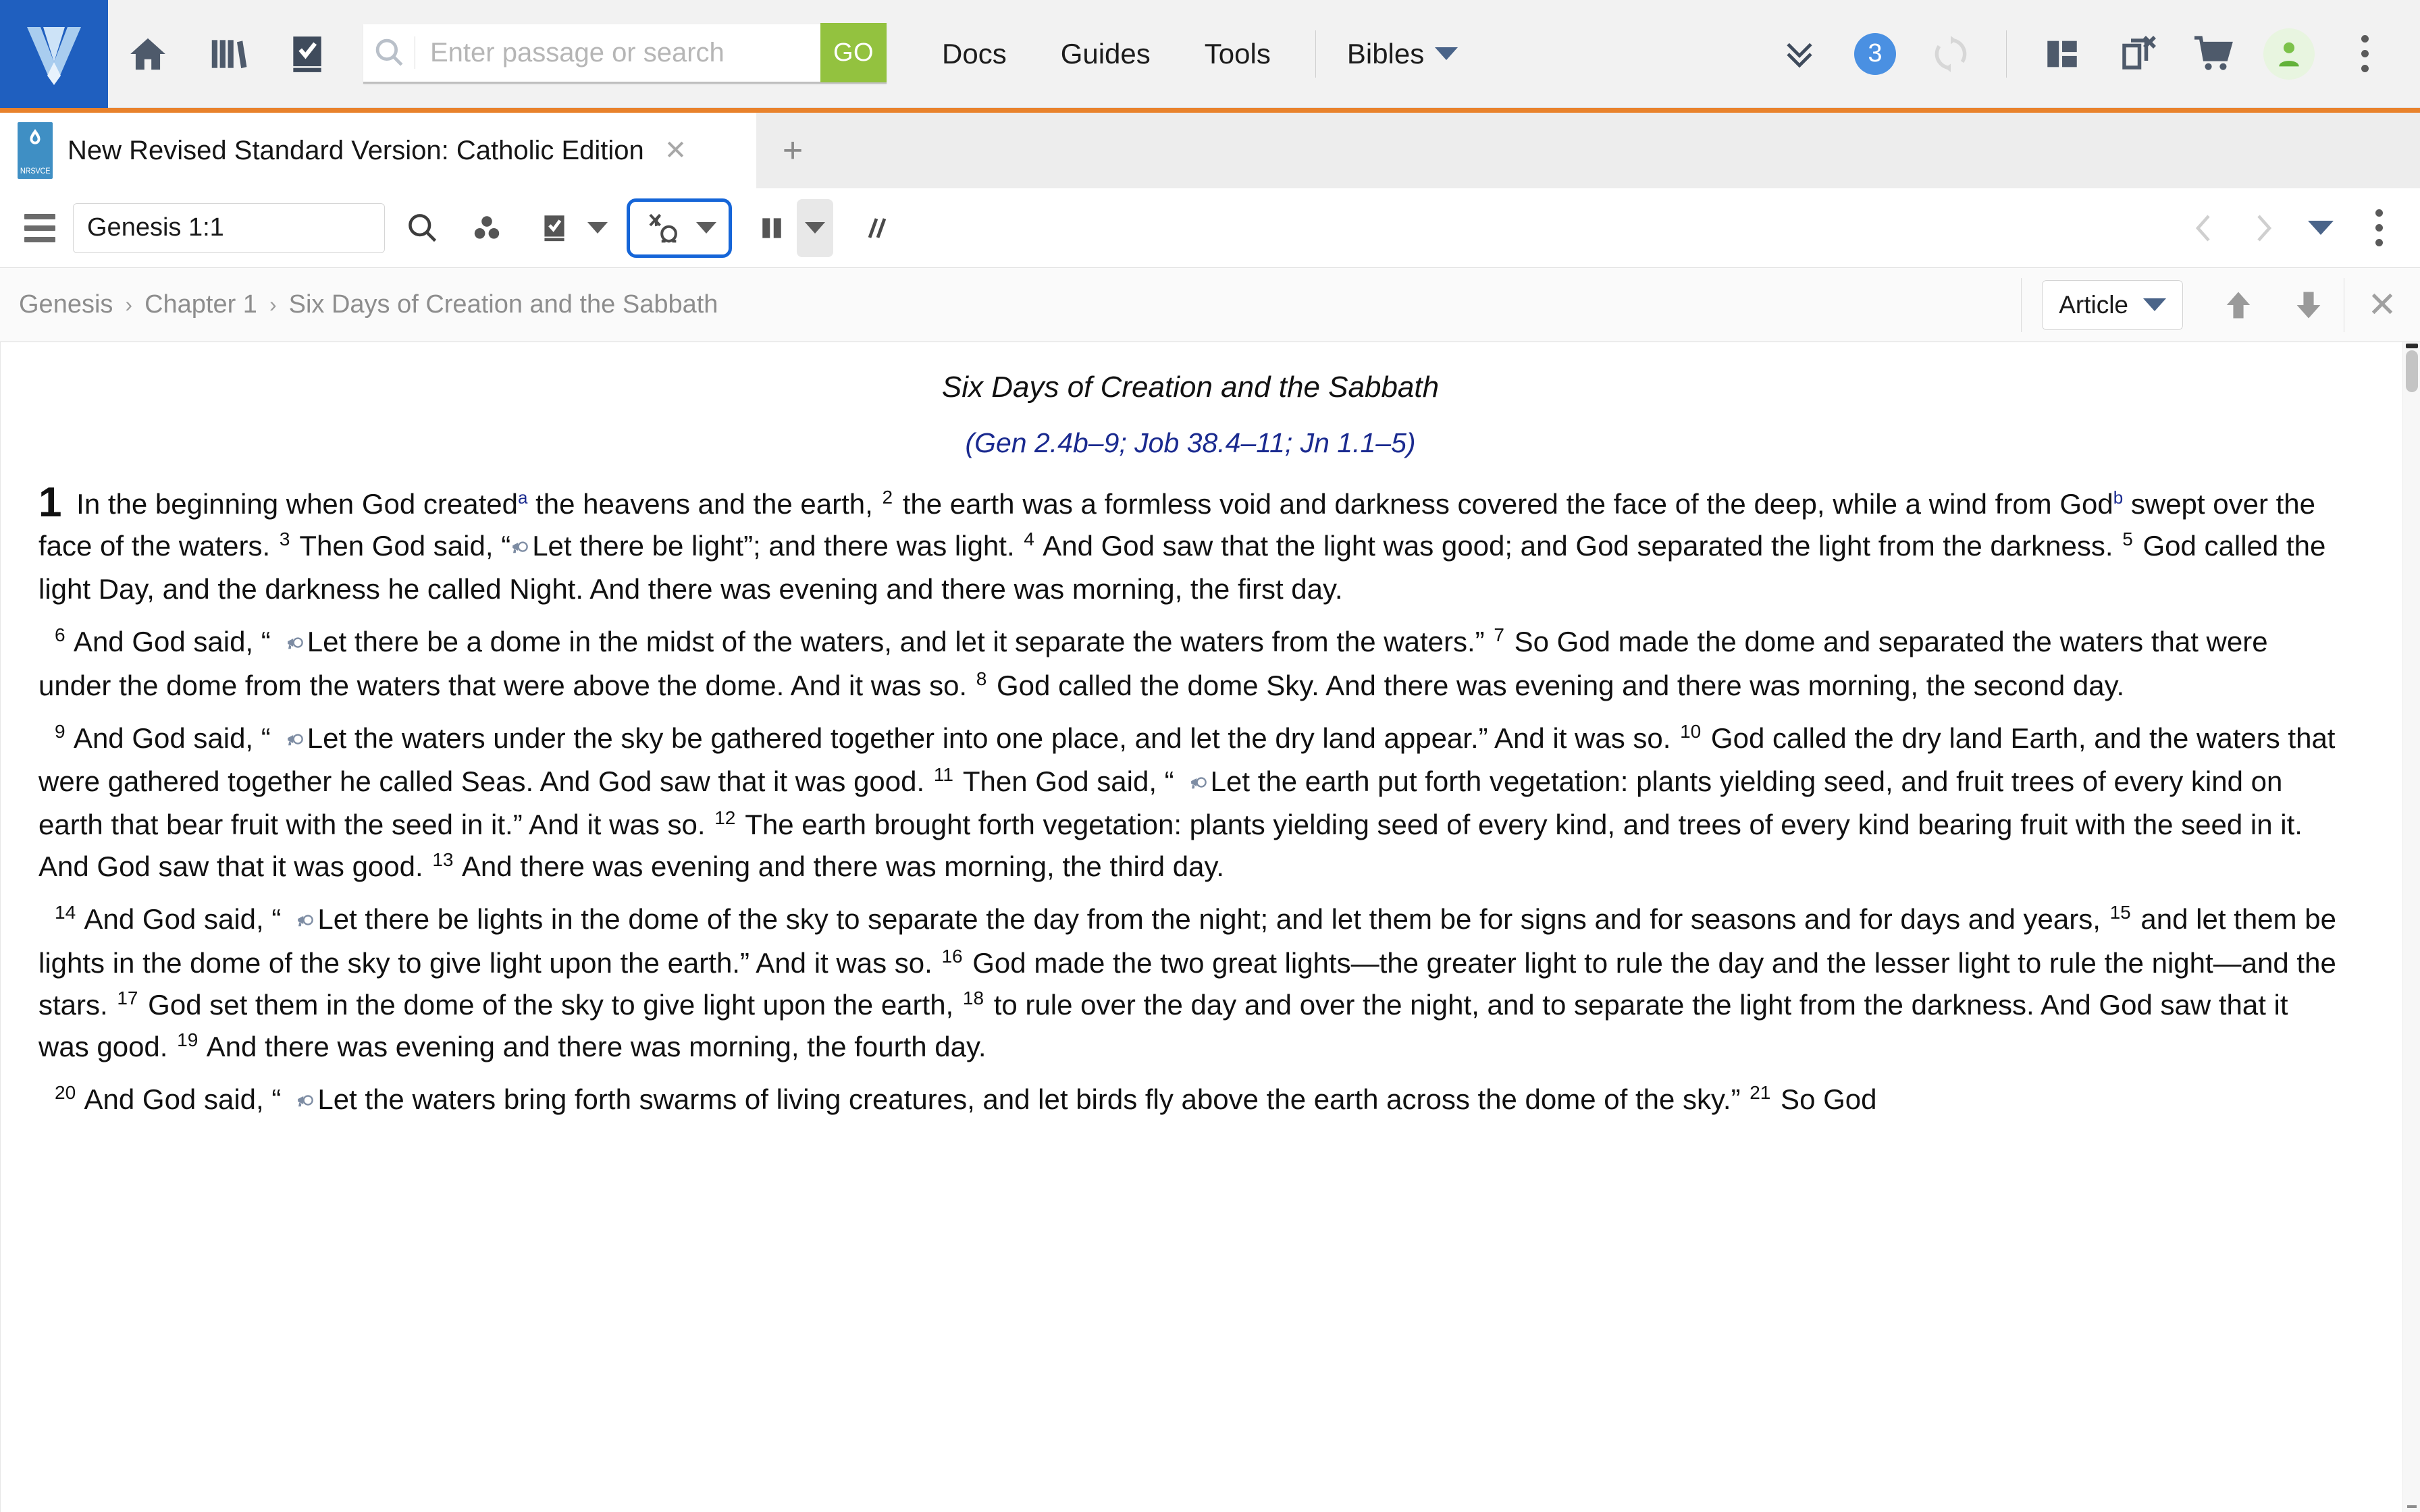  What do you see at coordinates (422, 228) in the screenshot?
I see `panel-search-icon` at bounding box center [422, 228].